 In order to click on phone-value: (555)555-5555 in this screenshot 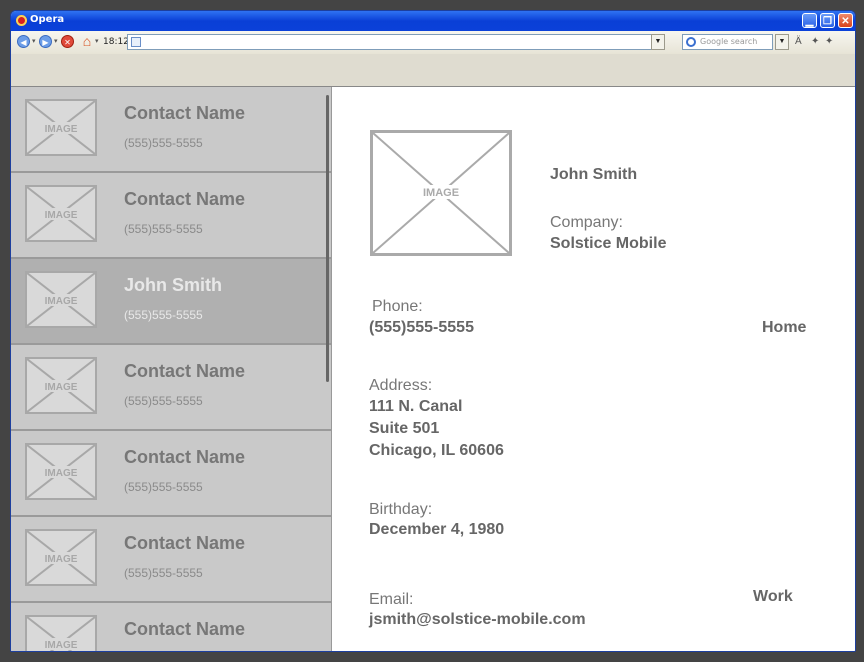, I will do `click(421, 328)`.